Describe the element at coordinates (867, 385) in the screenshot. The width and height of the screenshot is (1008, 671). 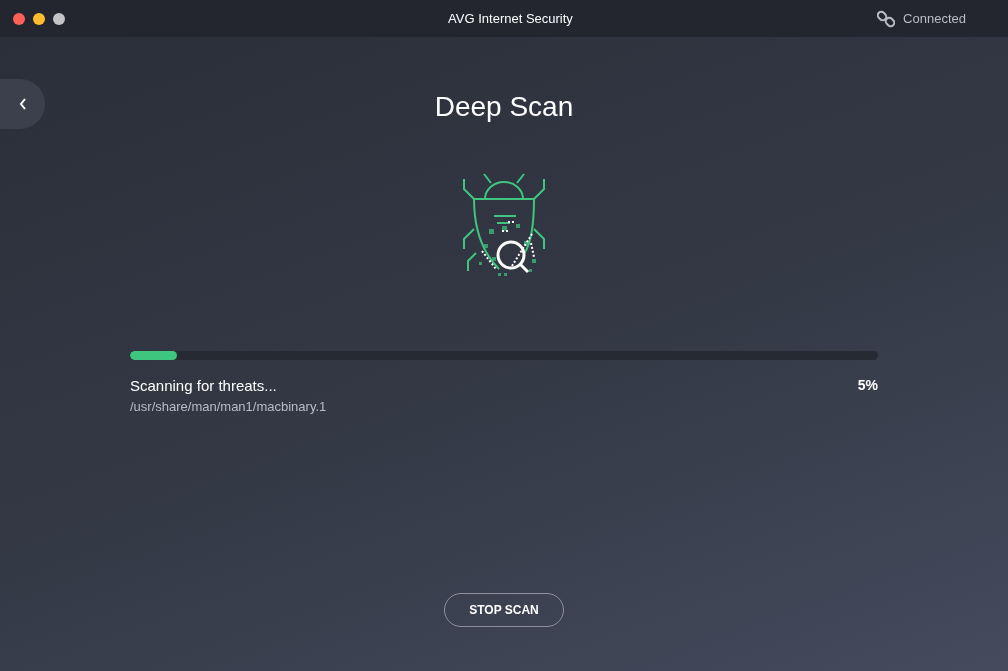
I see `progress-percent: 5%` at that location.